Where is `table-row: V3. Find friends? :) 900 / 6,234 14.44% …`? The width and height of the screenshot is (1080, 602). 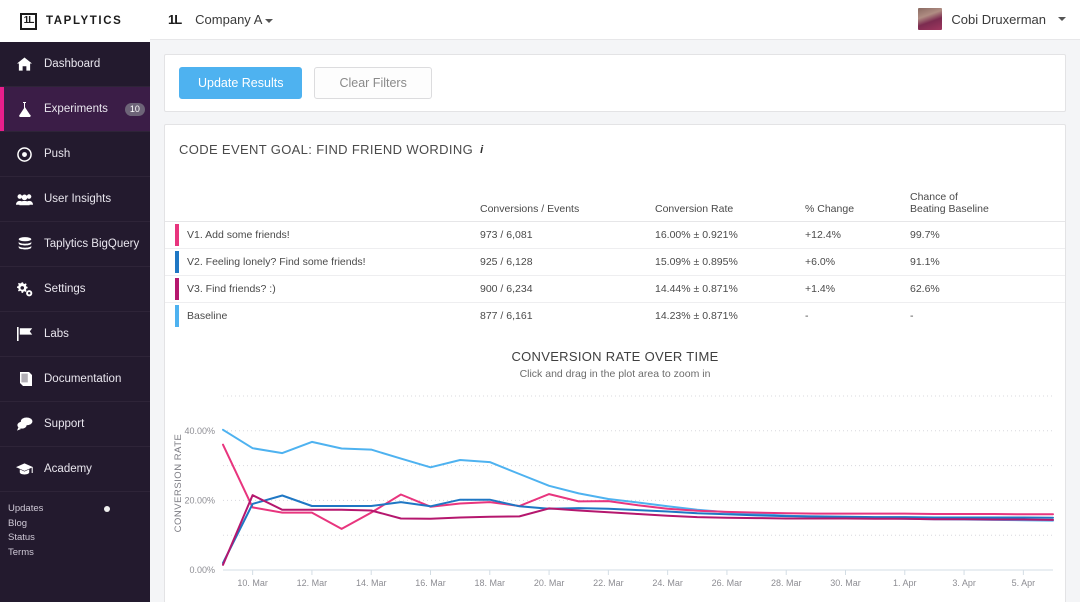 table-row: V3. Find friends? :) 900 / 6,234 14.44% … is located at coordinates (615, 289).